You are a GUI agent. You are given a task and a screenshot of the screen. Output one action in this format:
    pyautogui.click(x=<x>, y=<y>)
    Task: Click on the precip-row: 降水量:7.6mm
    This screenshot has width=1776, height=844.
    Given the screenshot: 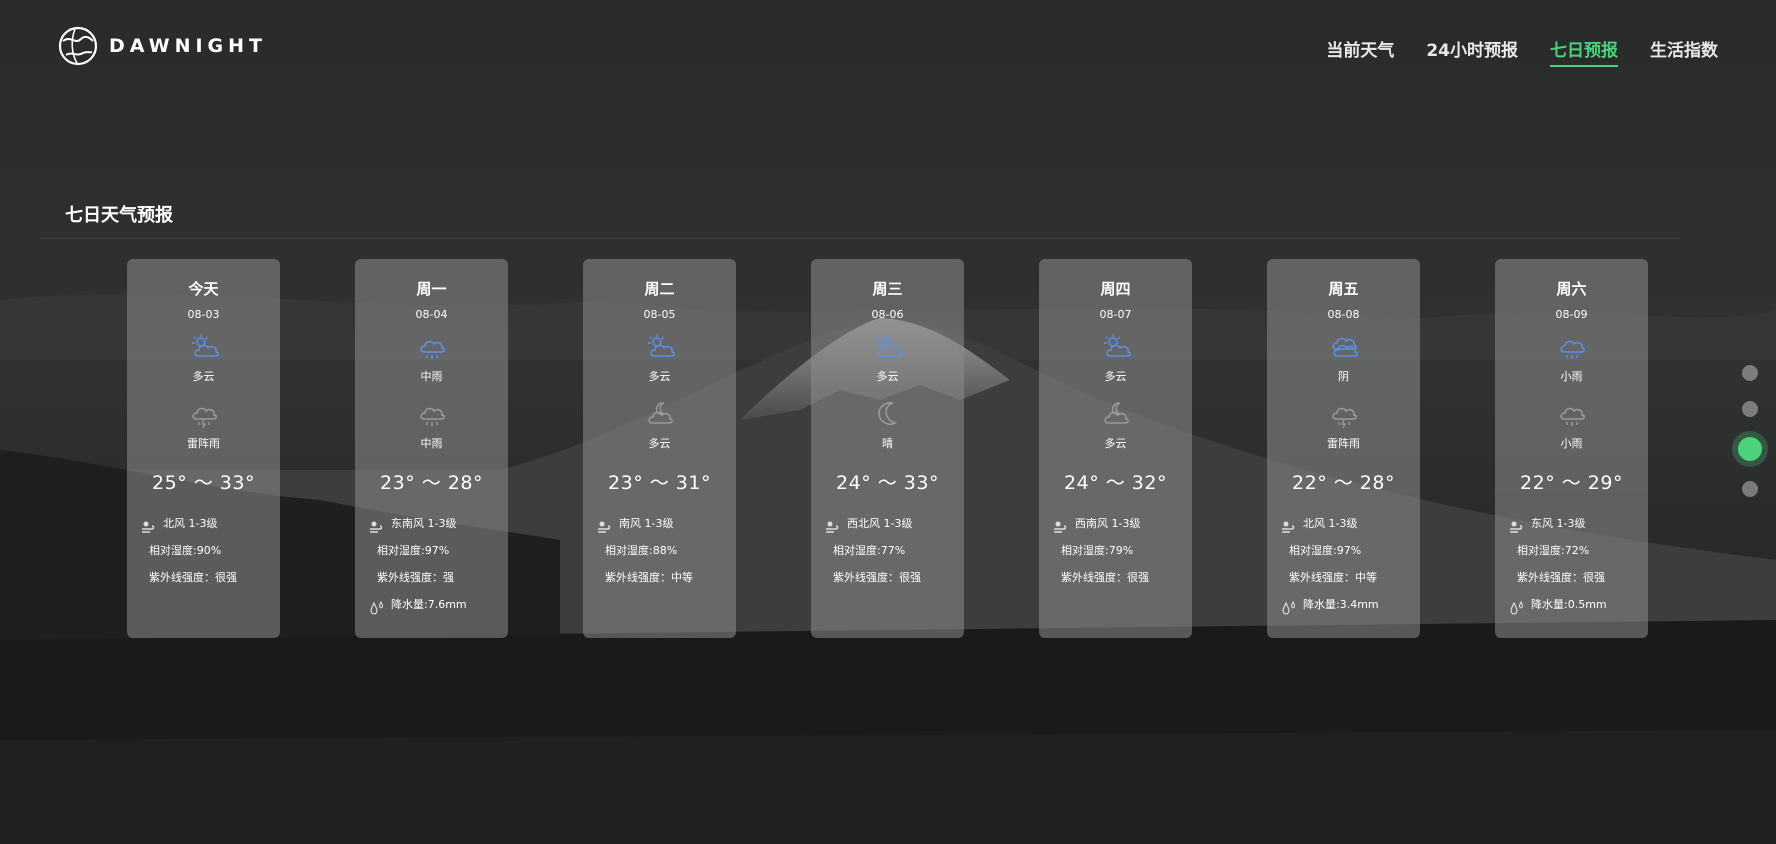 What is the action you would take?
    pyautogui.click(x=418, y=604)
    